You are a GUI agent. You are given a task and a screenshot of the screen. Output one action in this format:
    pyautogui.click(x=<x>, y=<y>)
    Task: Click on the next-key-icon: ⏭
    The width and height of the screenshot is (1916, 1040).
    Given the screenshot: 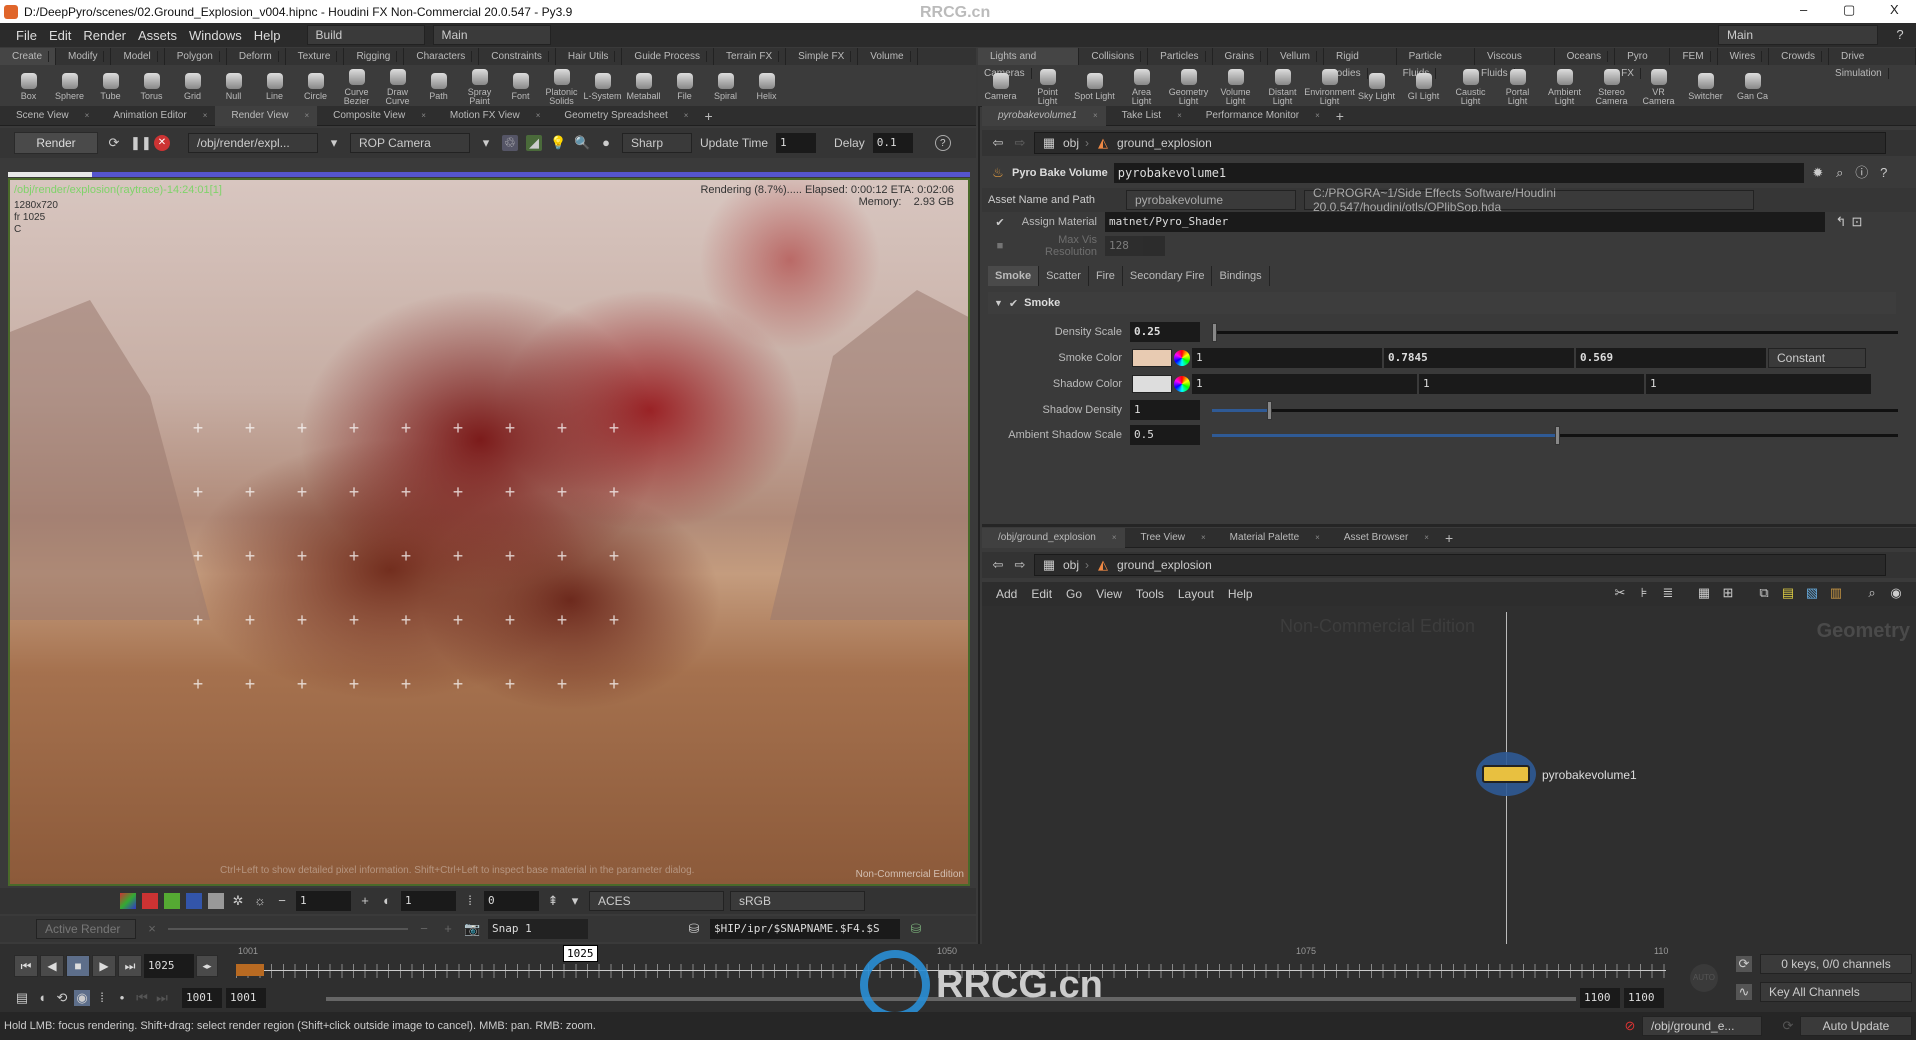 What is the action you would take?
    pyautogui.click(x=162, y=998)
    